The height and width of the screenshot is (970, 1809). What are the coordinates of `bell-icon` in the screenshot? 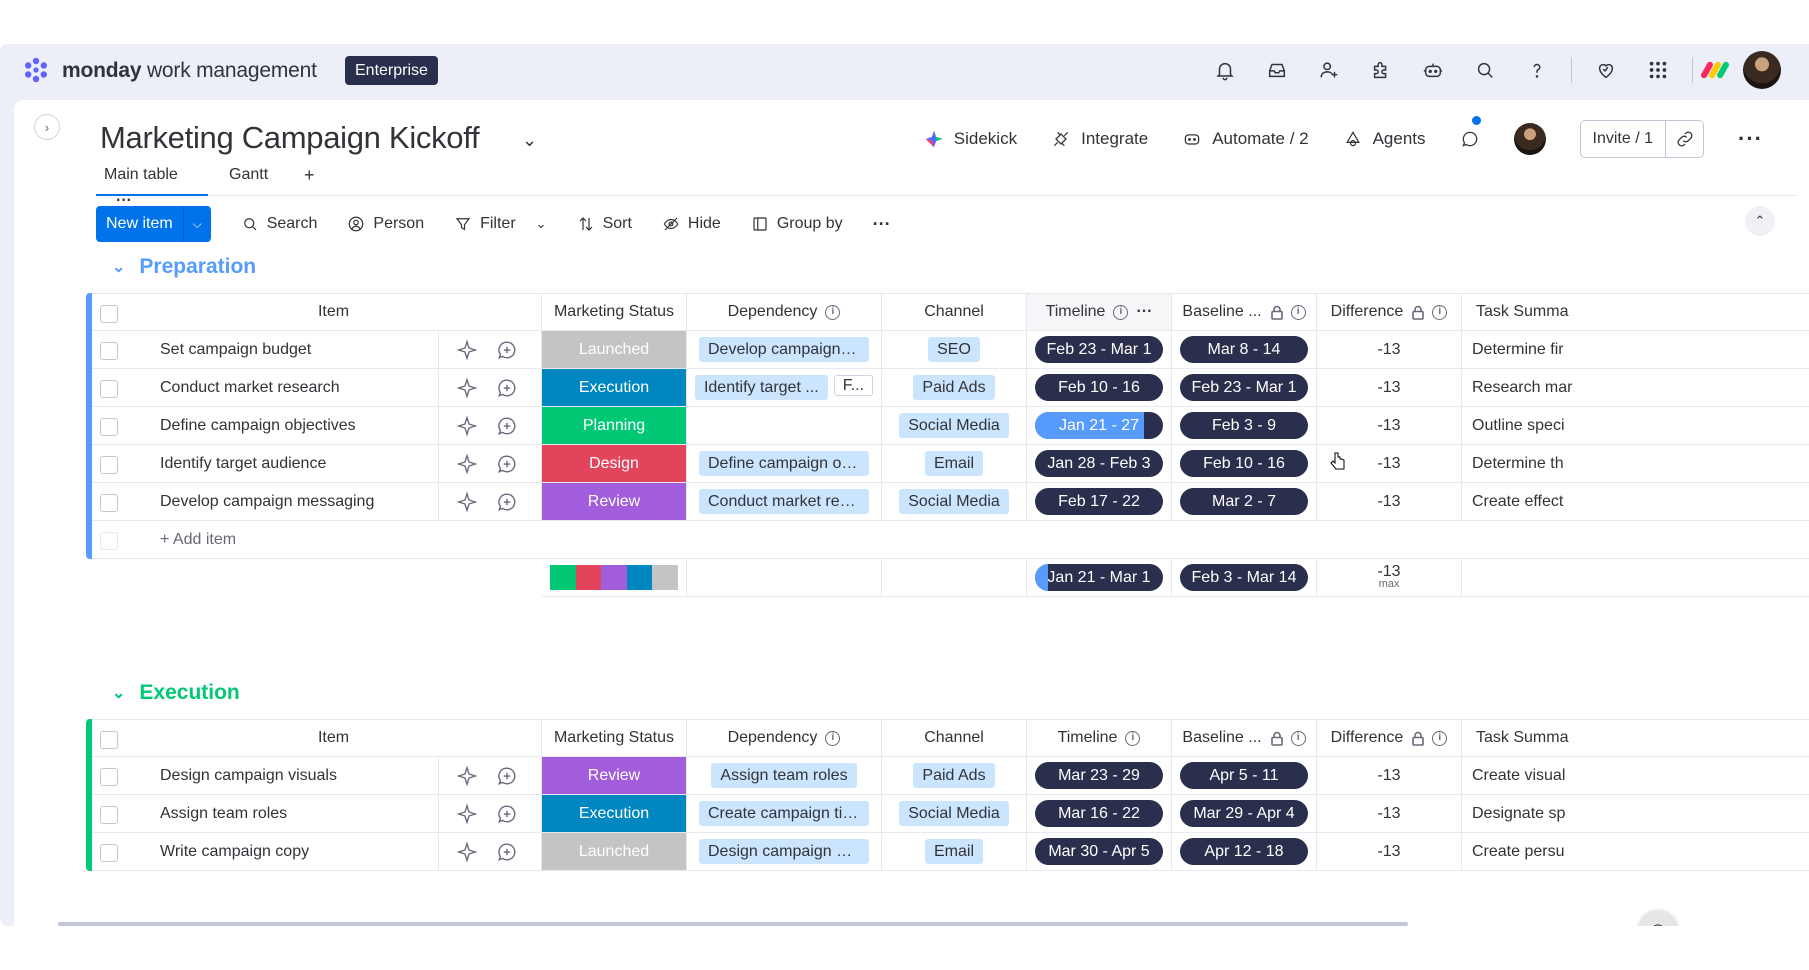 It's located at (1225, 70).